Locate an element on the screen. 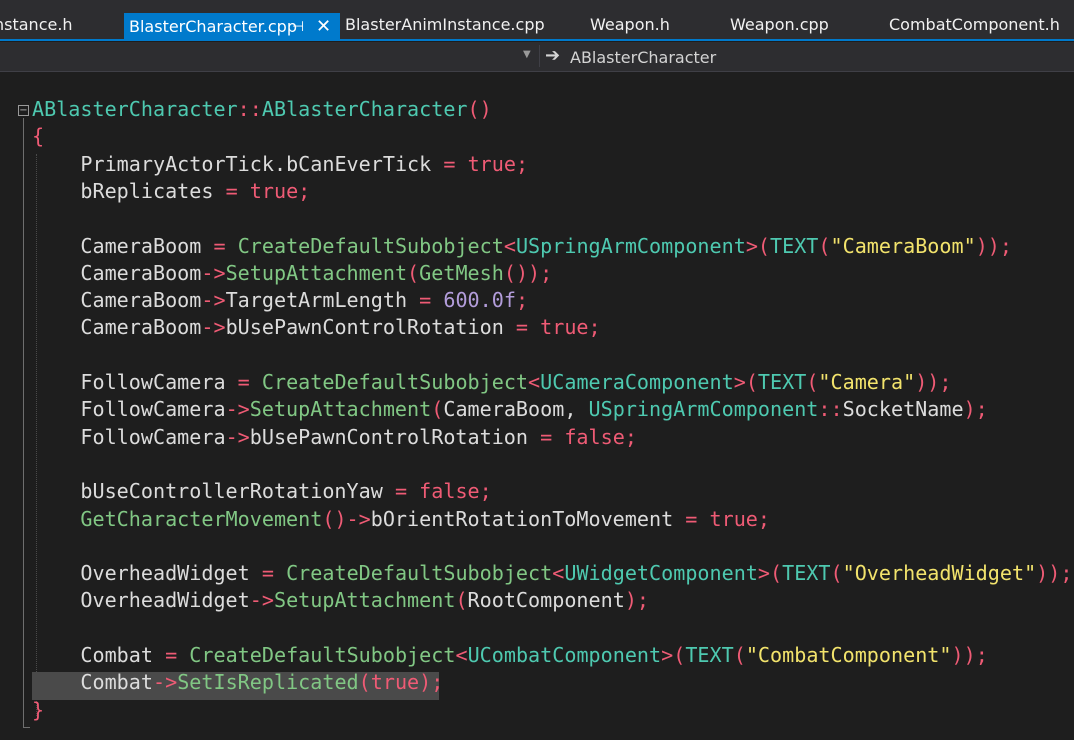 This screenshot has height=740, width=1074. code-token: :: is located at coordinates (249, 109).